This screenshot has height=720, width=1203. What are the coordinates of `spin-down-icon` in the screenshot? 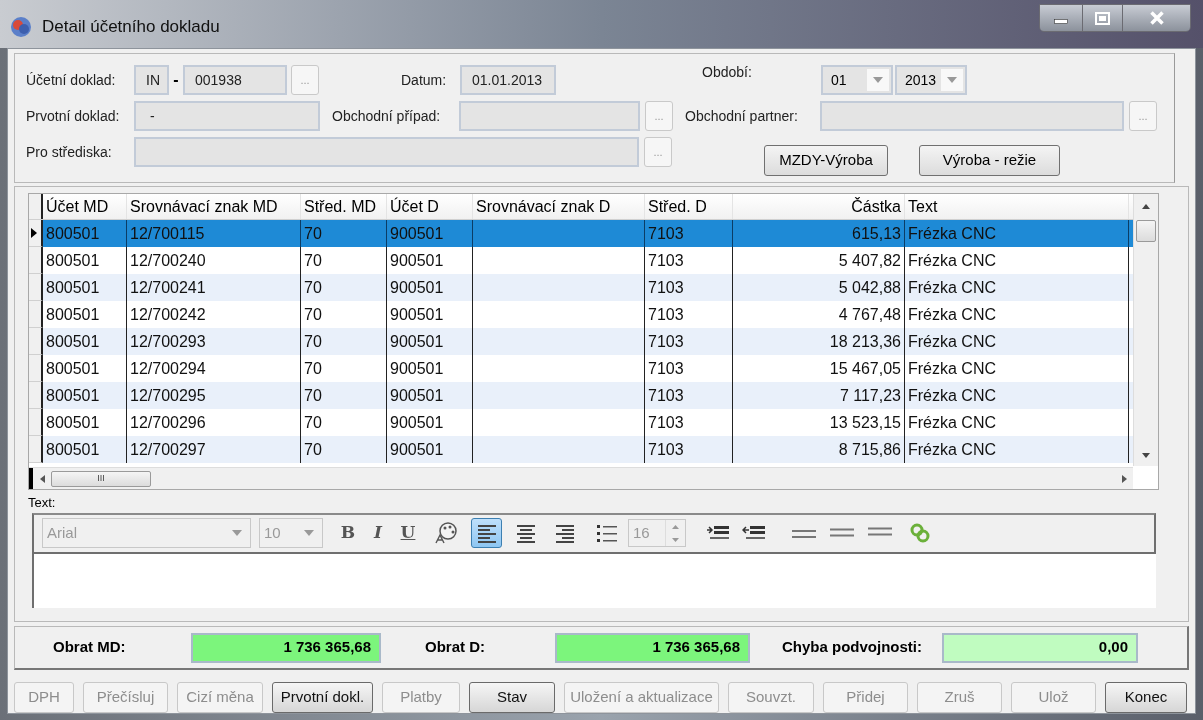 It's located at (675, 539).